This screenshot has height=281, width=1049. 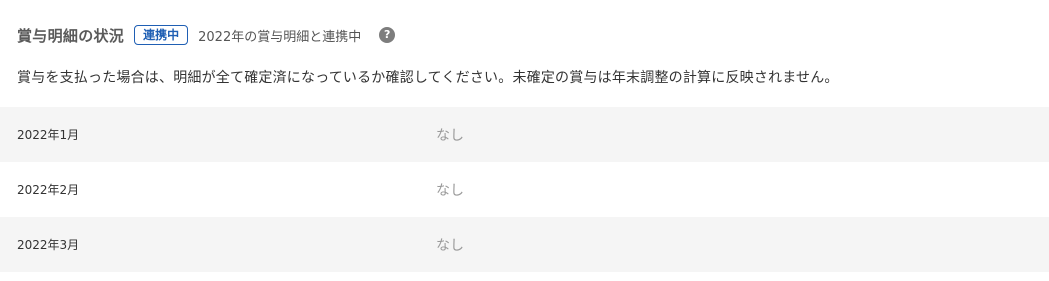 I want to click on row-month: 2022年3月, so click(x=48, y=245).